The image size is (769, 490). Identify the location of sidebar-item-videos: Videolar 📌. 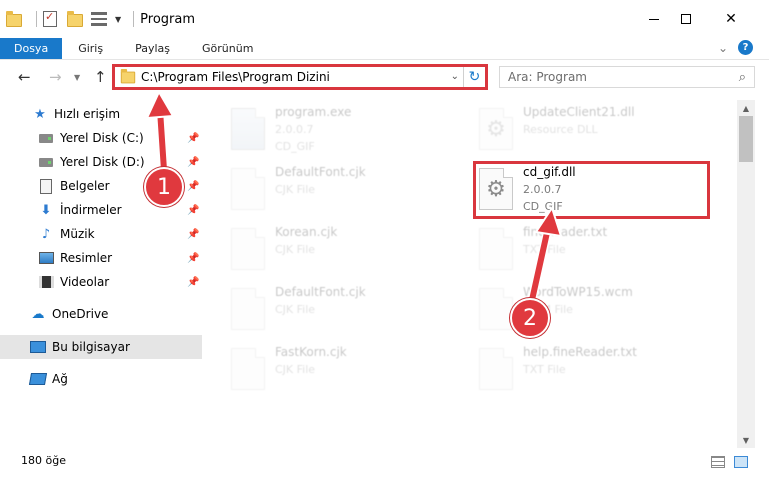
(101, 282).